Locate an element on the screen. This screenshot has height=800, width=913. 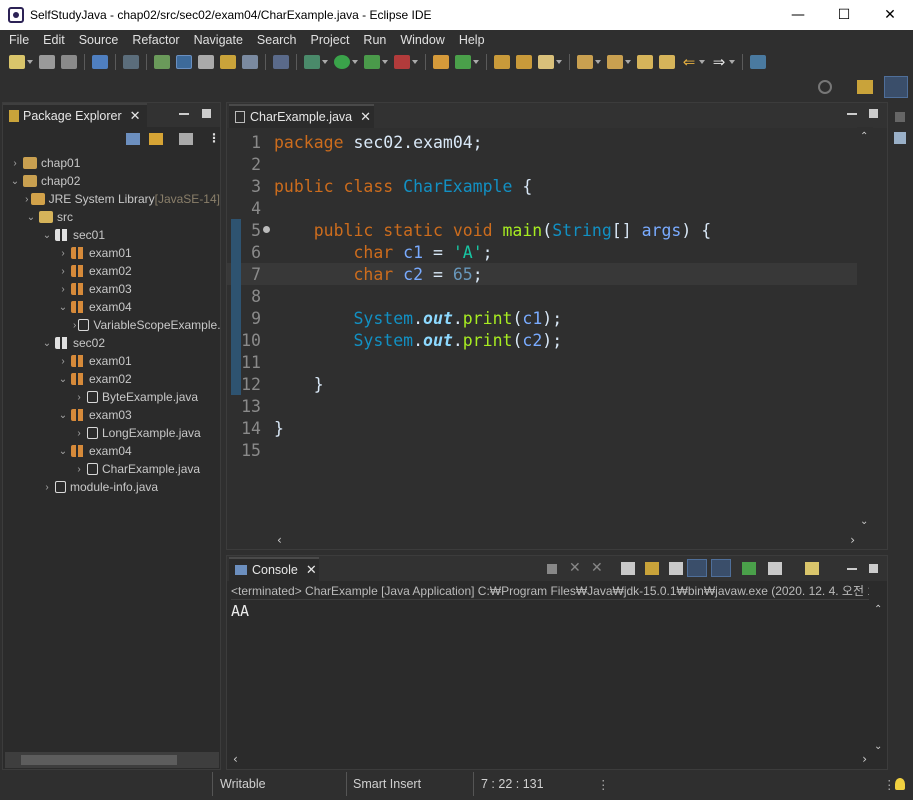
show-whitespace-icon is located at coordinates (281, 62).